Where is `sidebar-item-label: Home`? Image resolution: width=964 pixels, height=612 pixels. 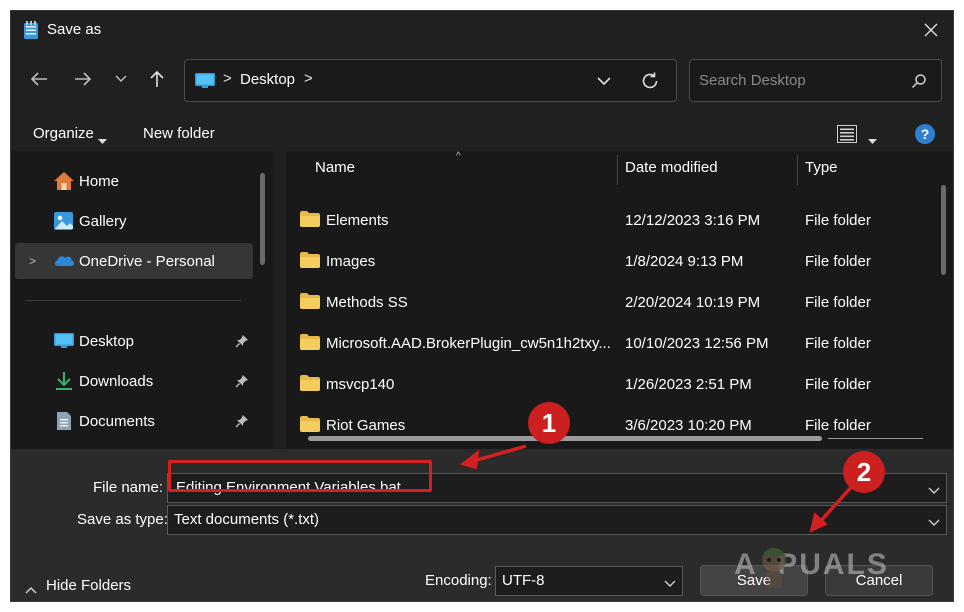 sidebar-item-label: Home is located at coordinates (99, 181).